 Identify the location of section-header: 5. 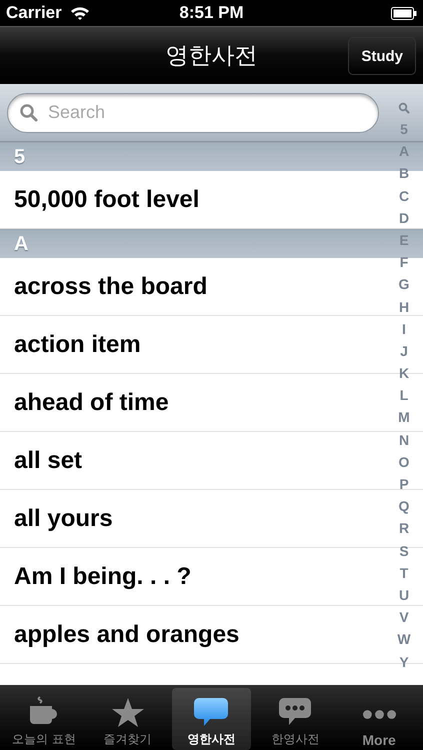
(19, 157).